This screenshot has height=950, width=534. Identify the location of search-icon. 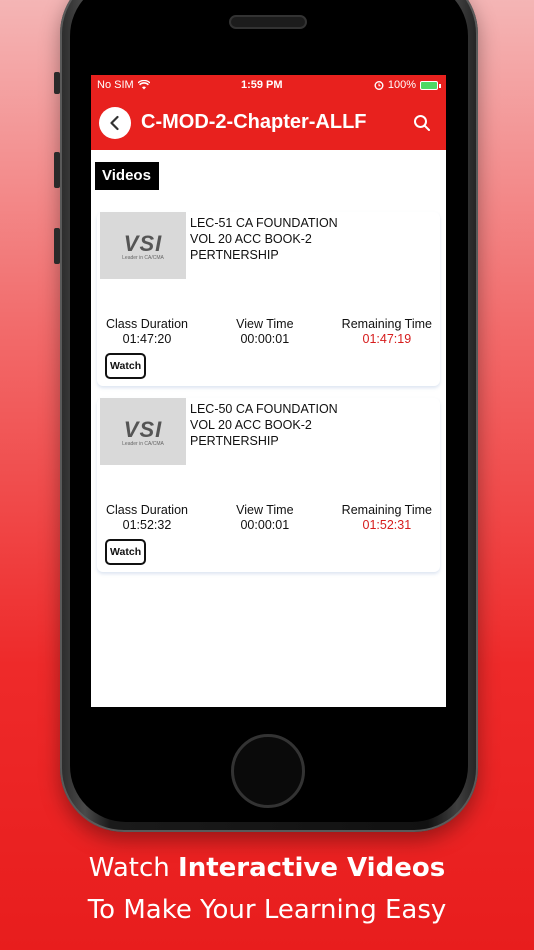
(422, 122).